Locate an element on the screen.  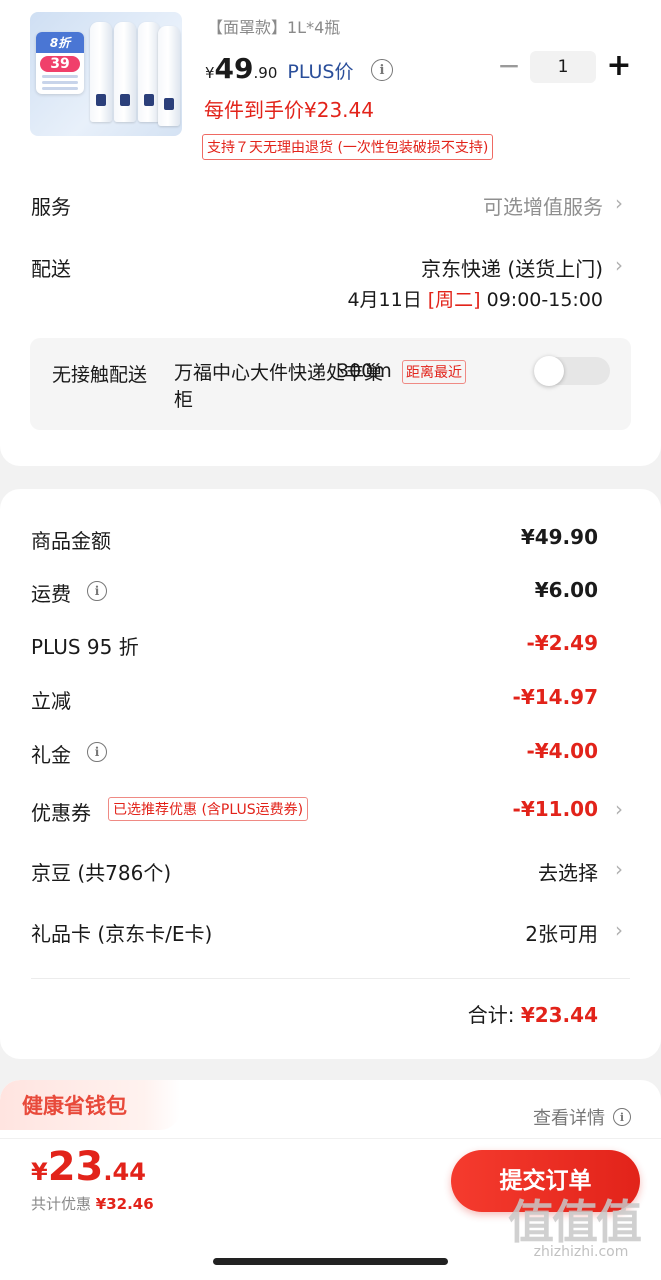
watermark: 值值值 zhizhizhi.com is located at coordinates (581, 1235).